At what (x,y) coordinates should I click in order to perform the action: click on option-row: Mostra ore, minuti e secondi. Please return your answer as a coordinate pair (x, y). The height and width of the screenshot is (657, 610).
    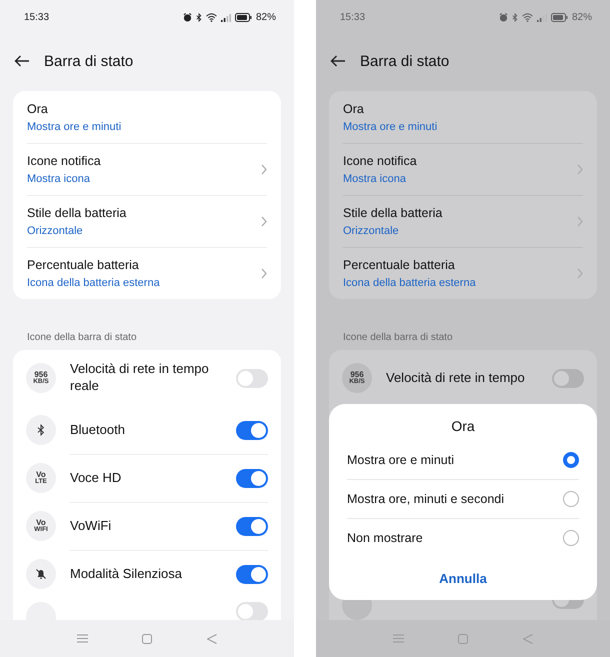
    Looking at the image, I should click on (463, 498).